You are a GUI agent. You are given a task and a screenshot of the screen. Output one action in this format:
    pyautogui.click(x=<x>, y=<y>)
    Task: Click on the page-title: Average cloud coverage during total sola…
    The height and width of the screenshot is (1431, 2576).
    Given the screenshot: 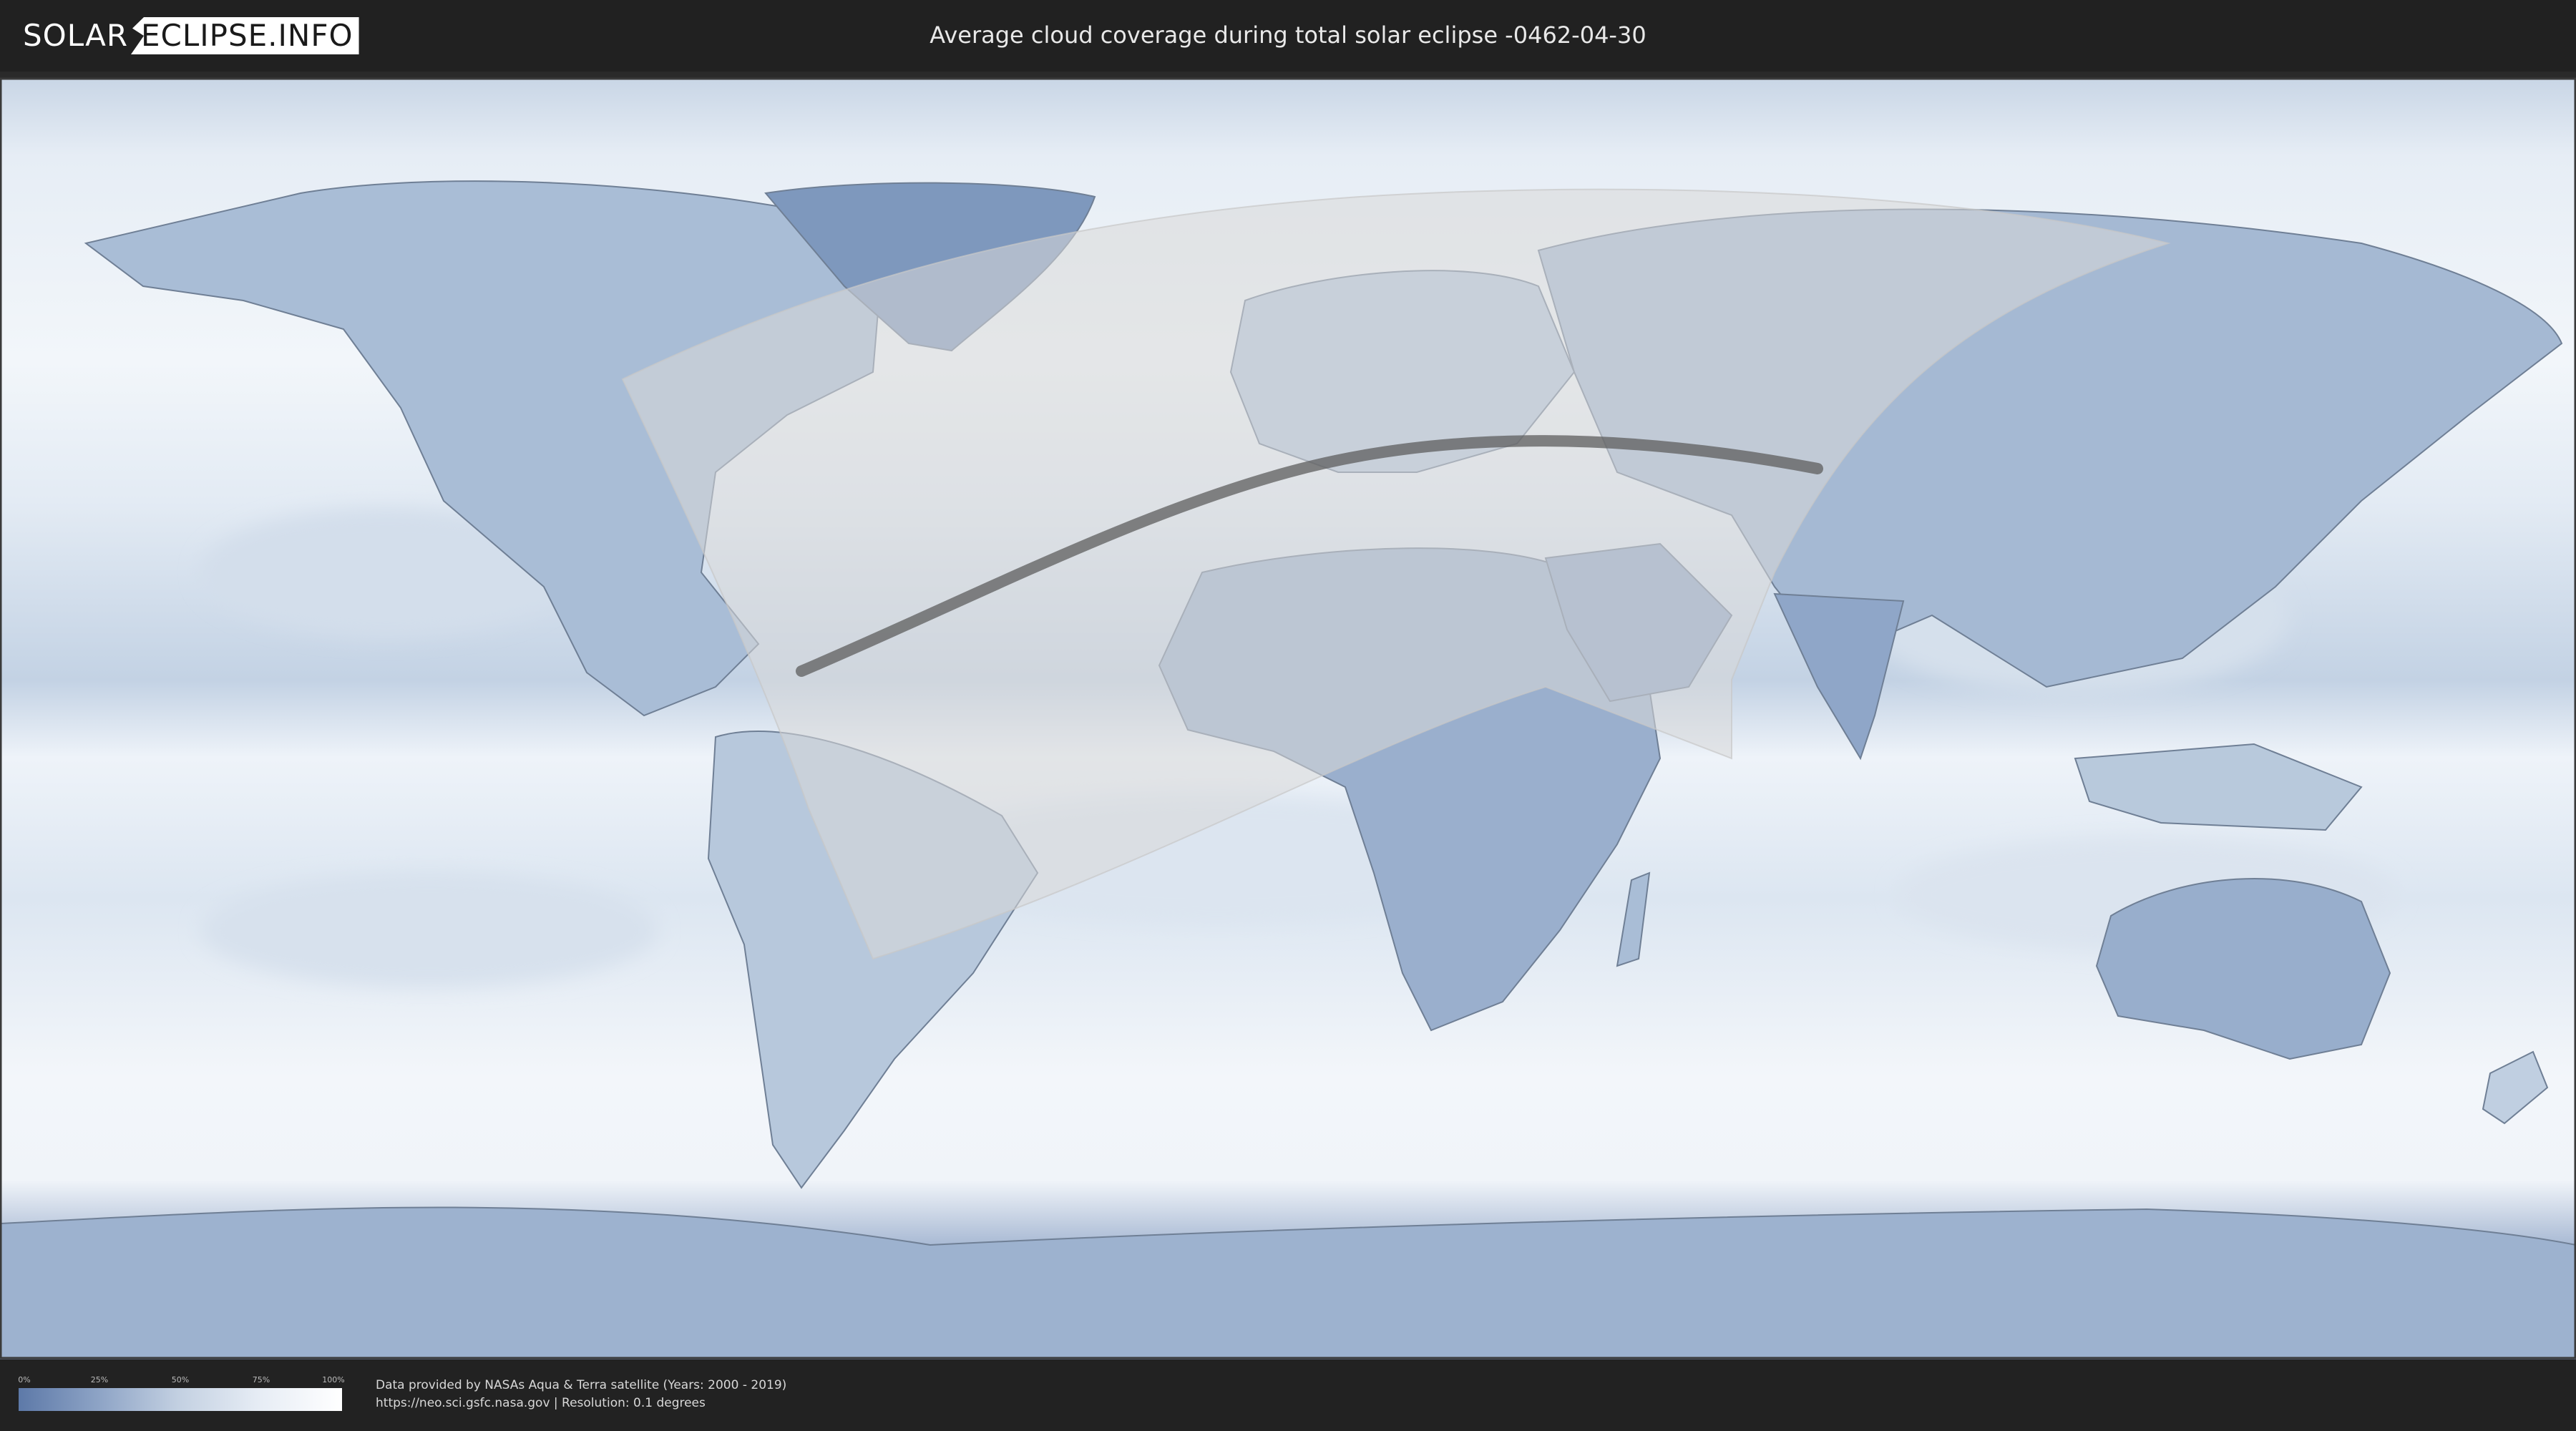 What is the action you would take?
    pyautogui.click(x=1288, y=35)
    